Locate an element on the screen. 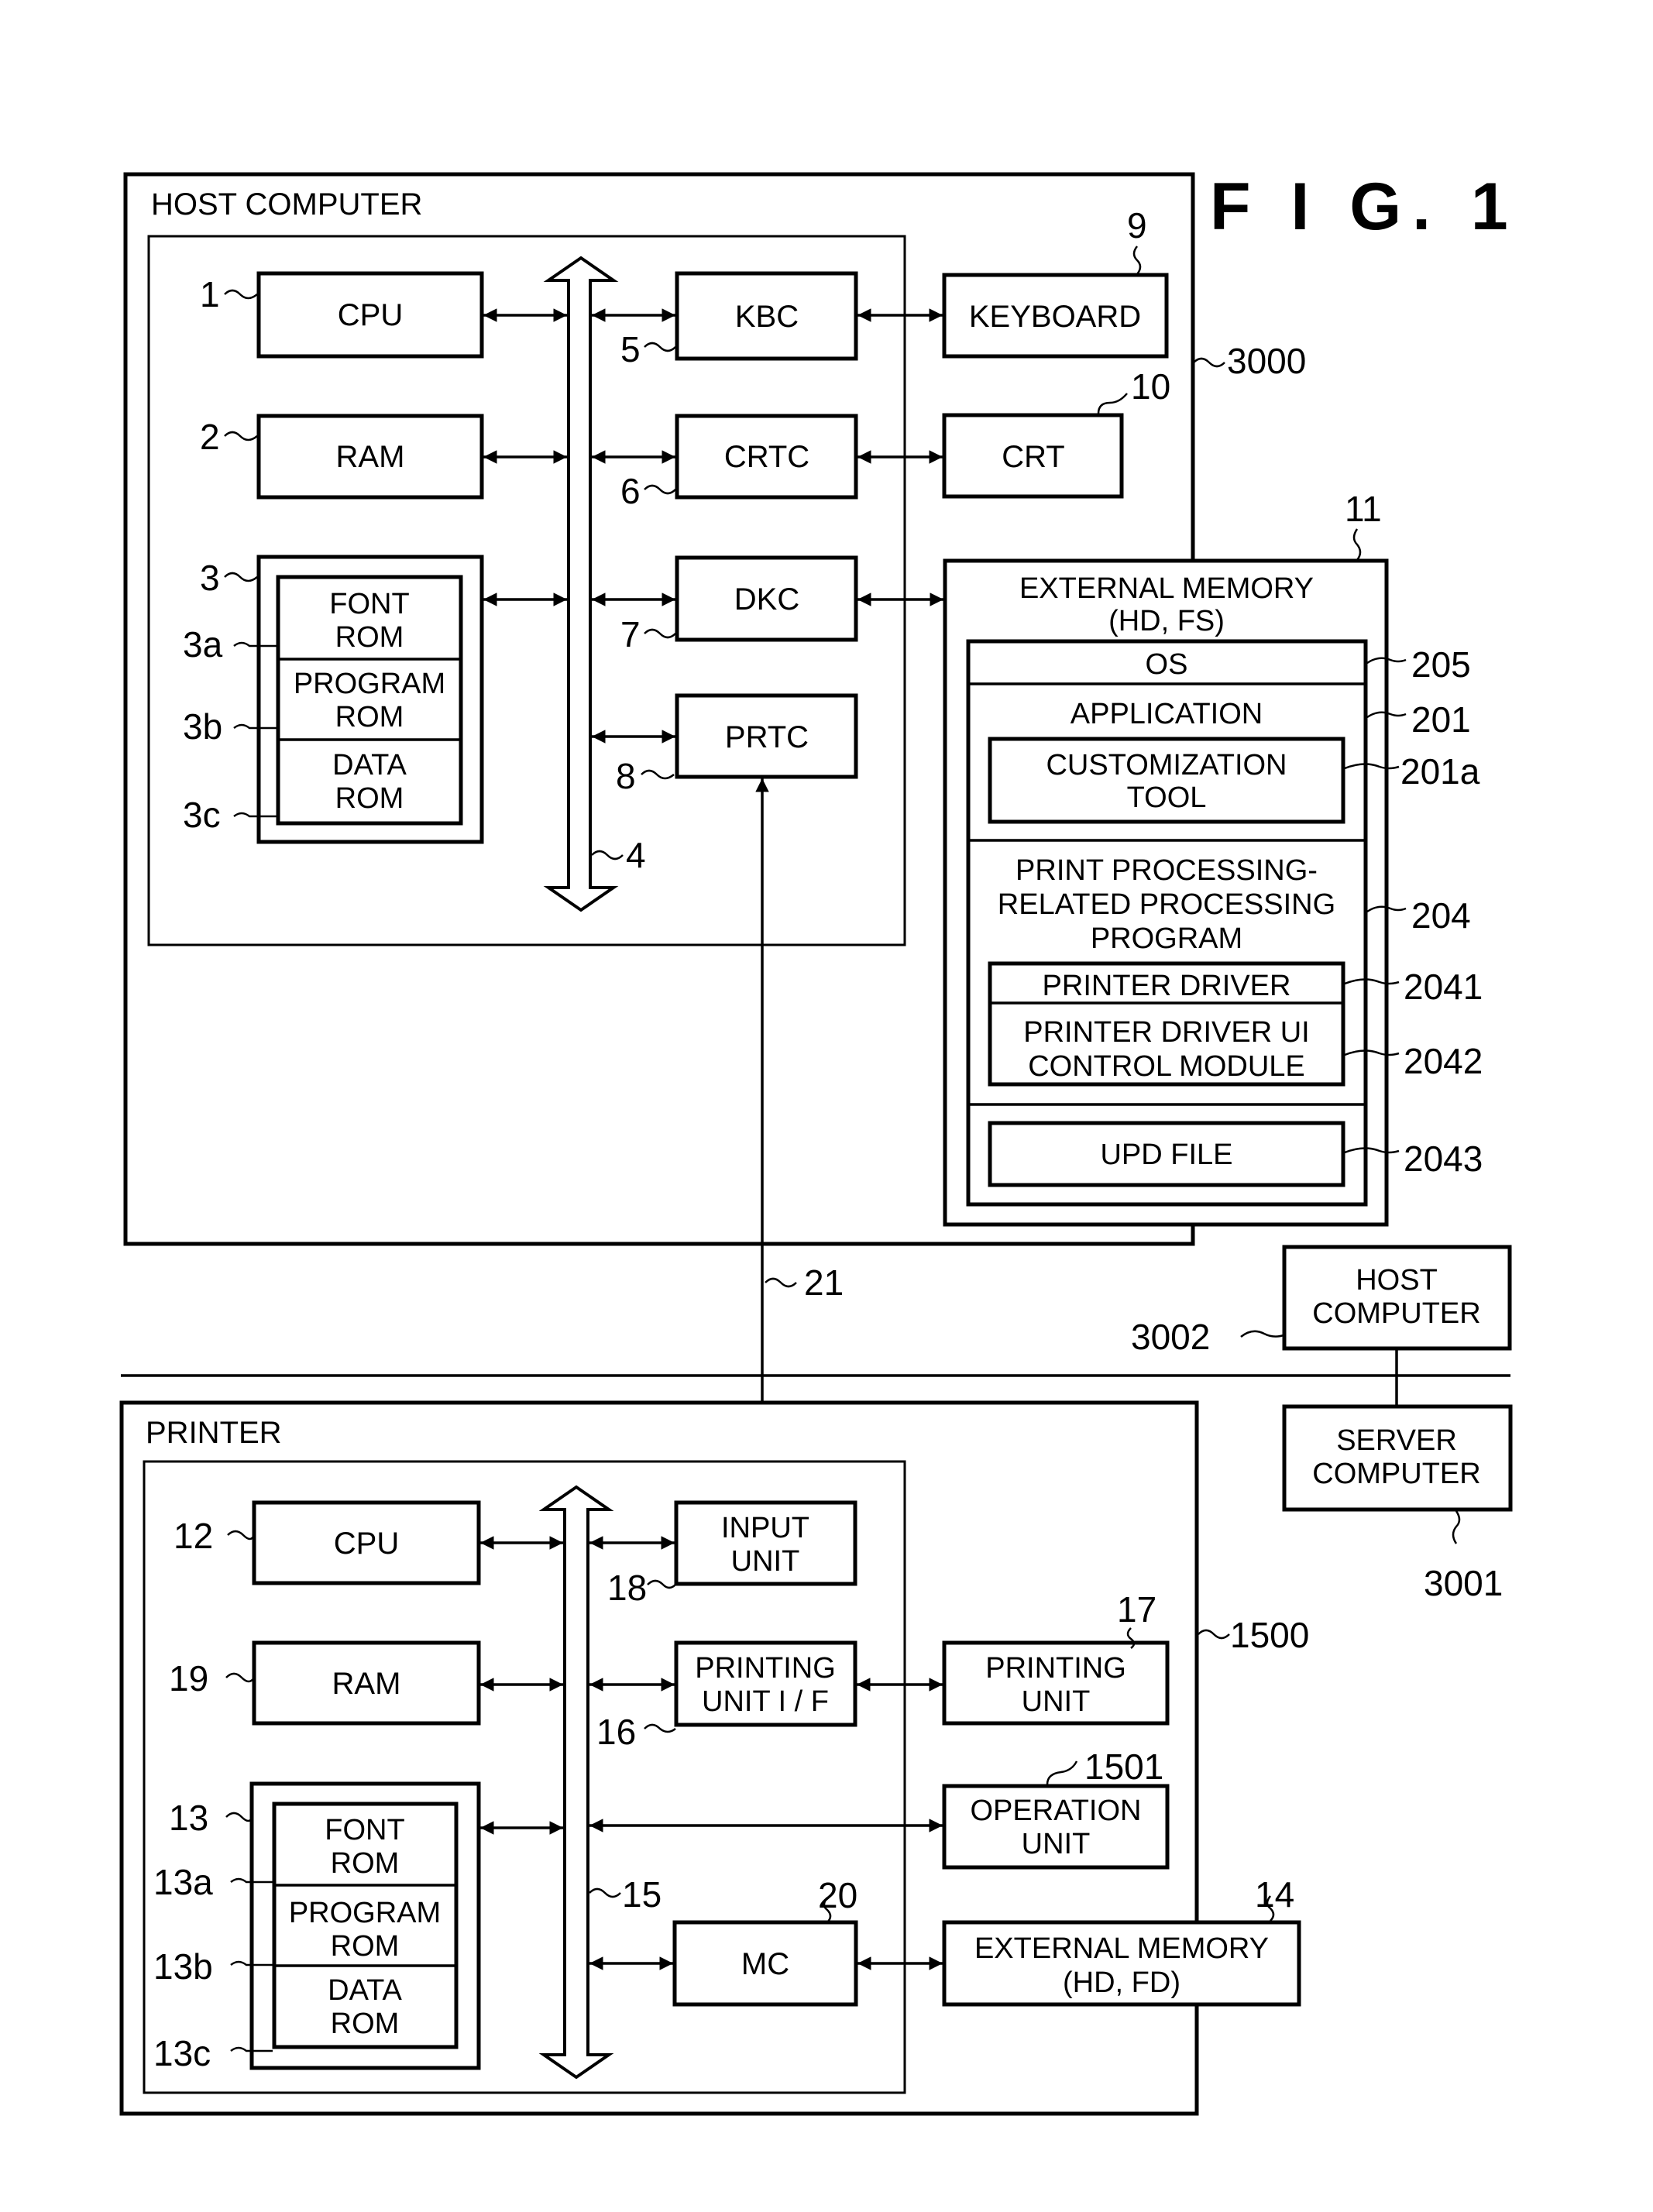 This screenshot has height=2212, width=1653. host-cpu-label: CPU is located at coordinates (370, 315).